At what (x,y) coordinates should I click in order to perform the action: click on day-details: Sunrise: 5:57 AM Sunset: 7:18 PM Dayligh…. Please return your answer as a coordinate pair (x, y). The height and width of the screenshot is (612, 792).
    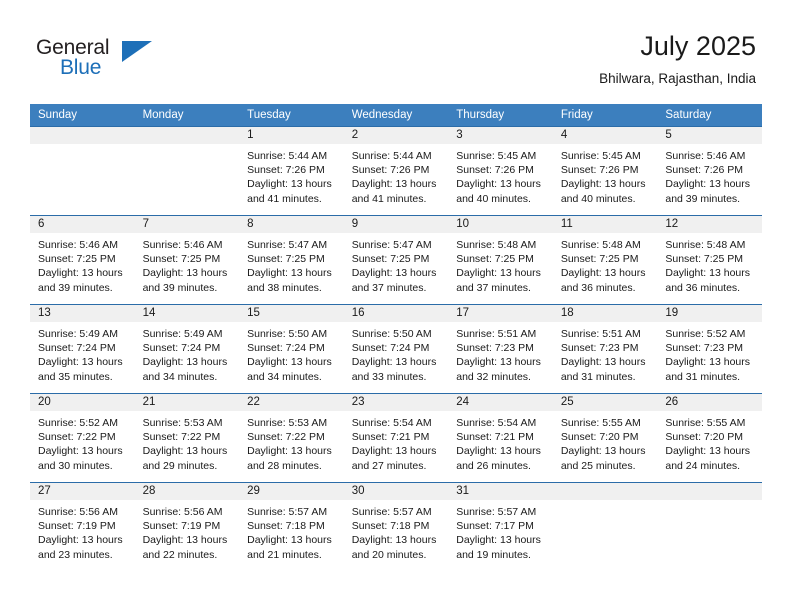
    Looking at the image, I should click on (396, 531).